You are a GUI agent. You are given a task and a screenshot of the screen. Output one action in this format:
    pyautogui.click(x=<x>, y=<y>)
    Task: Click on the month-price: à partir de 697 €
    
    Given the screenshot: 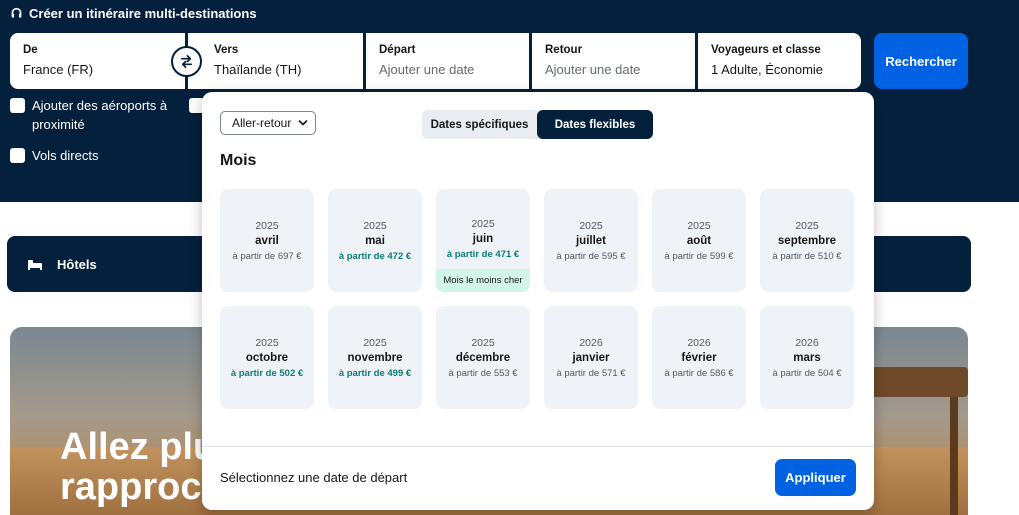 What is the action you would take?
    pyautogui.click(x=267, y=256)
    